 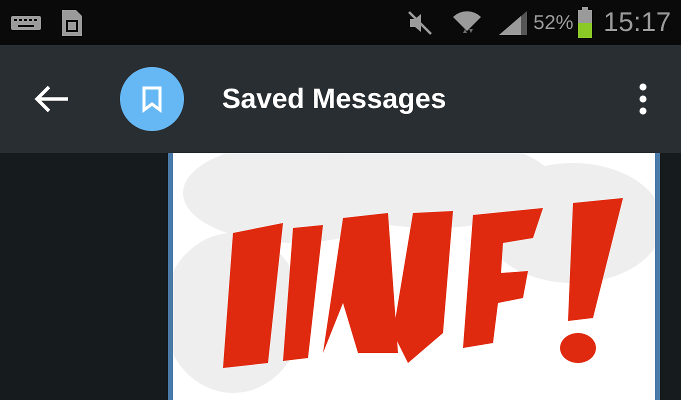 What do you see at coordinates (420, 23) in the screenshot?
I see `mute-icon` at bounding box center [420, 23].